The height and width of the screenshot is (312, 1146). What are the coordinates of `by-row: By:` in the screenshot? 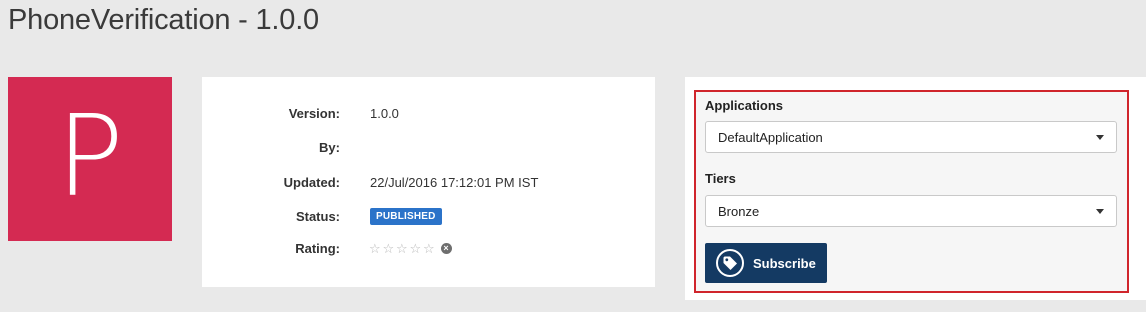 It's located at (428, 147).